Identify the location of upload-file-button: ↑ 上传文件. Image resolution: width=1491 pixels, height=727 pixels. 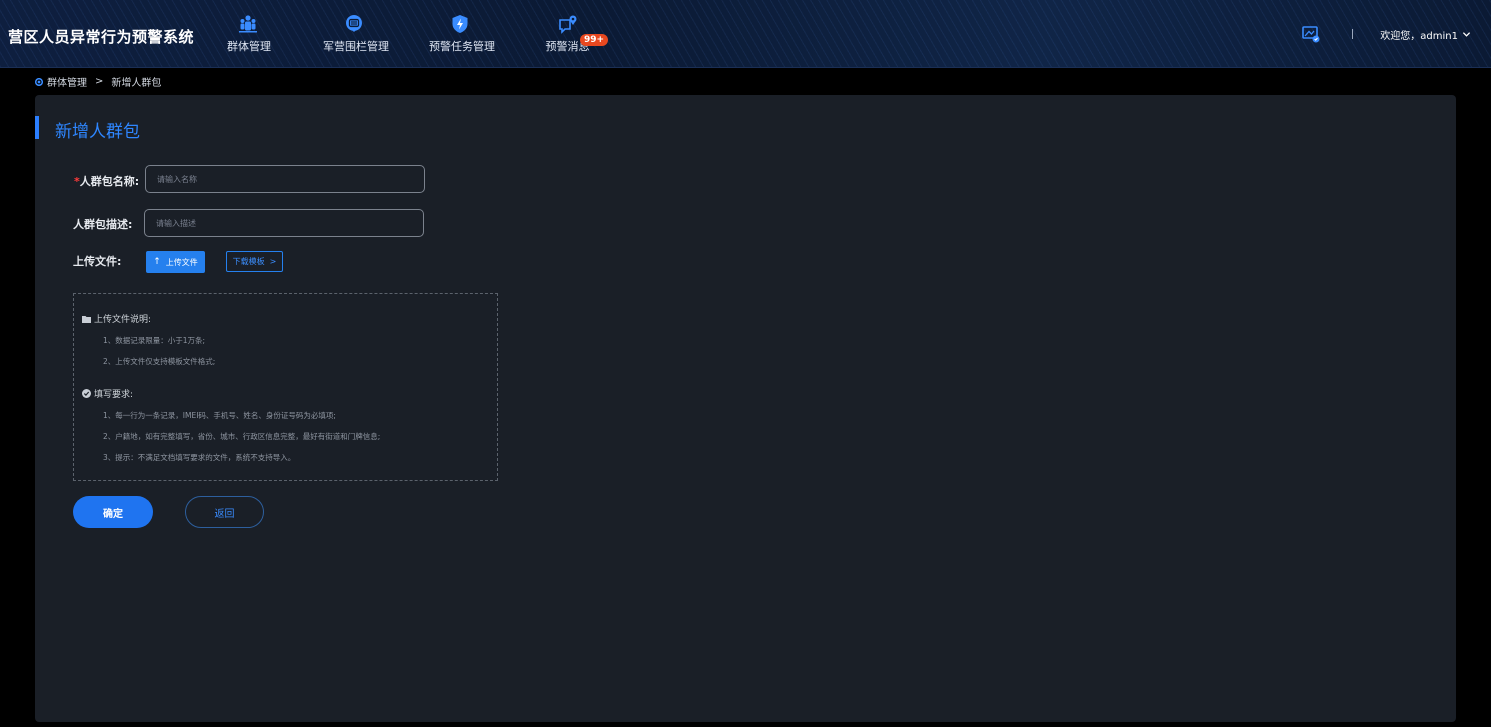
(175, 262).